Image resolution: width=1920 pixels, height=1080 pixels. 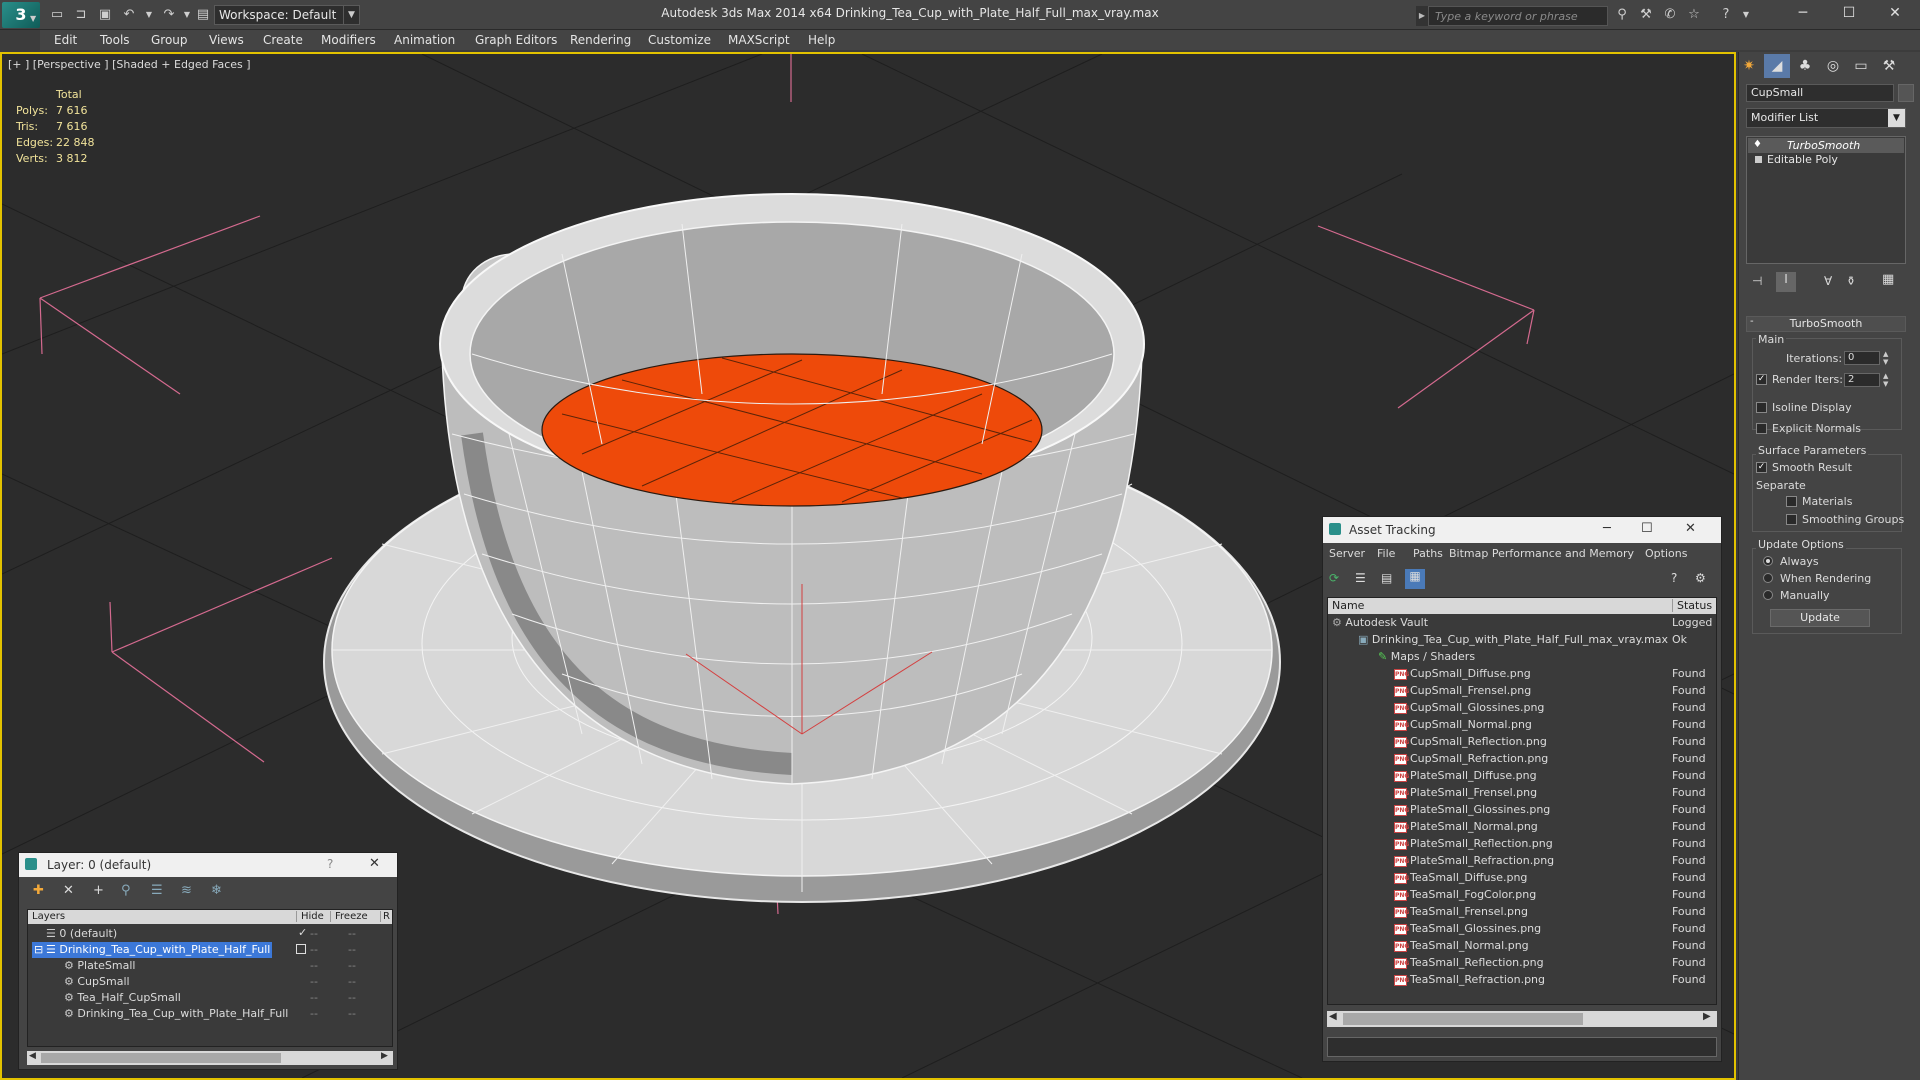 I want to click on stack-item-editable-poly: Editable Poly, so click(x=1842, y=160).